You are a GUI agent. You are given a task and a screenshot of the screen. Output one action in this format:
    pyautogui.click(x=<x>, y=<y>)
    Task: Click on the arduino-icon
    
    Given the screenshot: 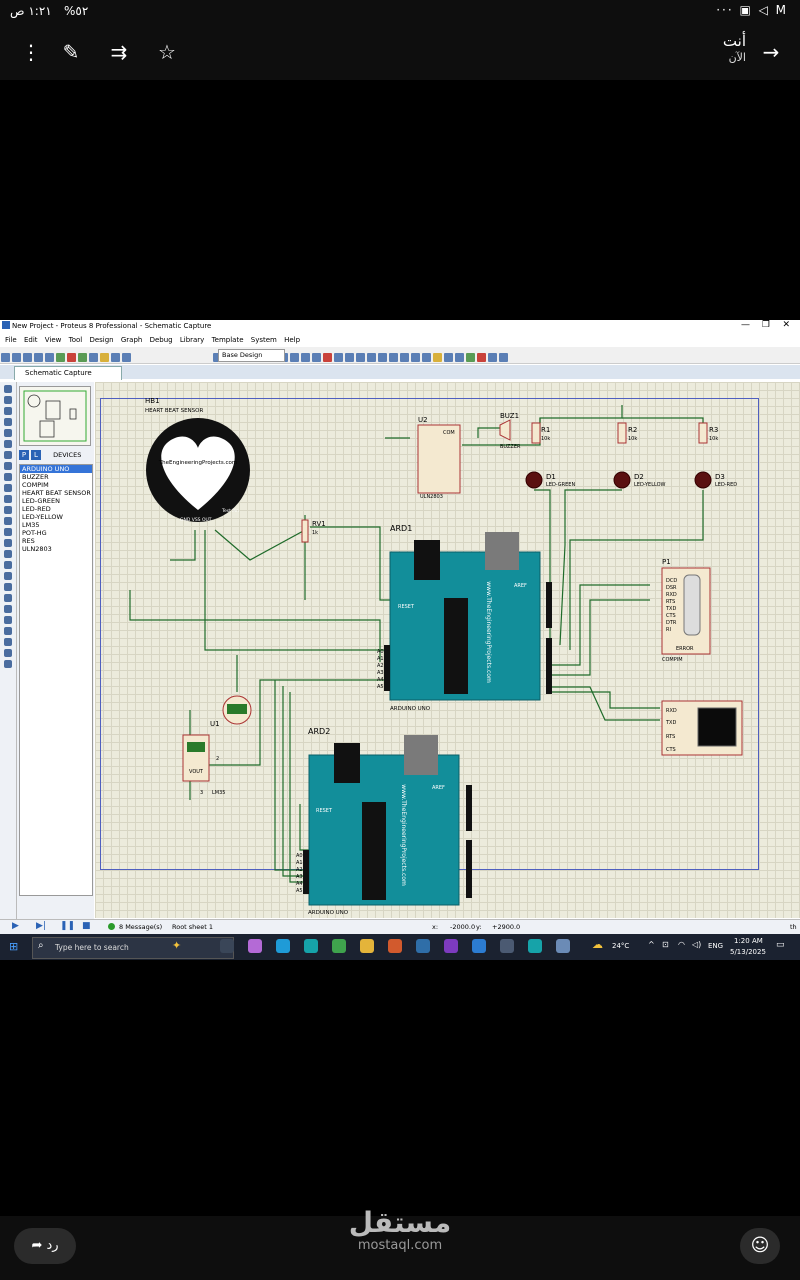 What is the action you would take?
    pyautogui.click(x=311, y=946)
    